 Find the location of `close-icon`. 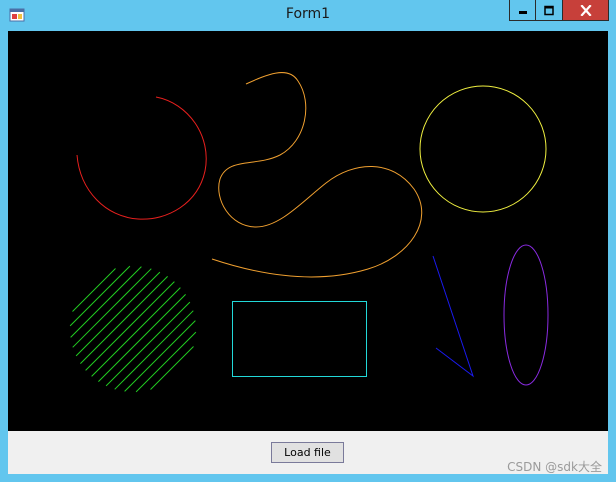

close-icon is located at coordinates (585, 10).